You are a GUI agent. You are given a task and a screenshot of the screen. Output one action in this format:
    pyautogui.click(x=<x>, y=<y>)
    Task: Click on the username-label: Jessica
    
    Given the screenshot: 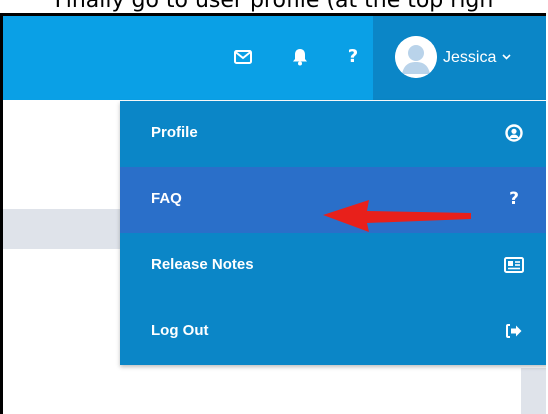 What is the action you would take?
    pyautogui.click(x=470, y=57)
    